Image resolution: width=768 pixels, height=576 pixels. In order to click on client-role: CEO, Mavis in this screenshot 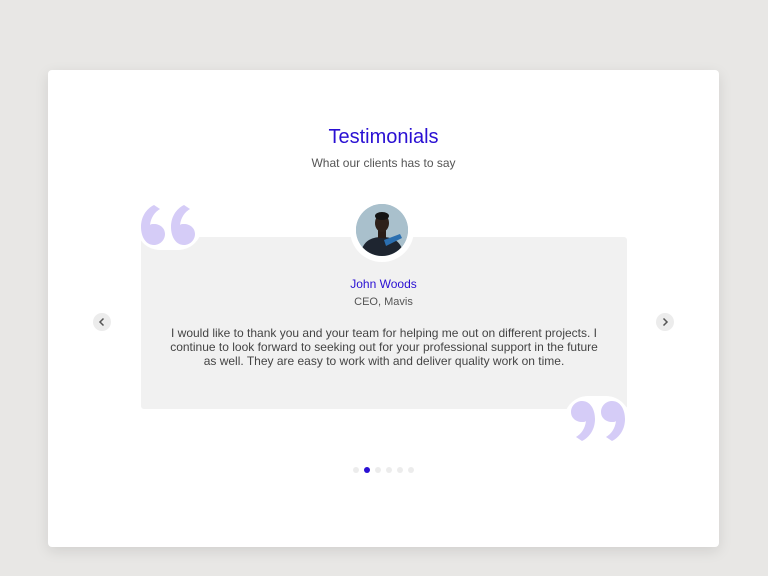, I will do `click(383, 302)`.